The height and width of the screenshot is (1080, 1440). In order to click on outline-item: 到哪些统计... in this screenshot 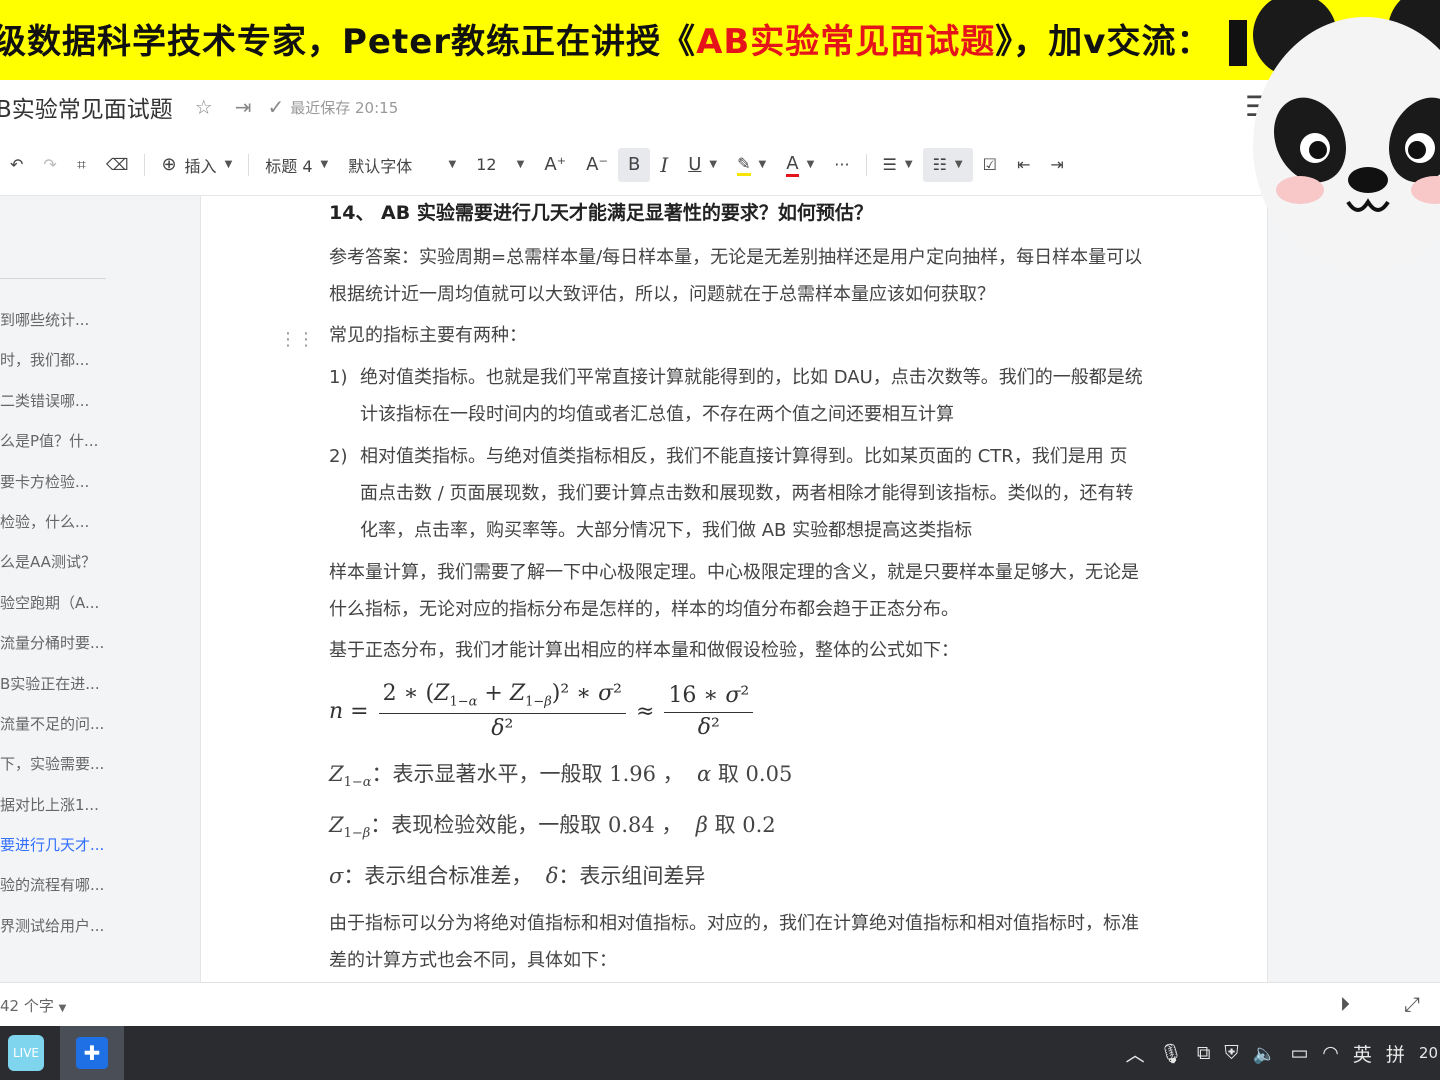, I will do `click(52, 320)`.